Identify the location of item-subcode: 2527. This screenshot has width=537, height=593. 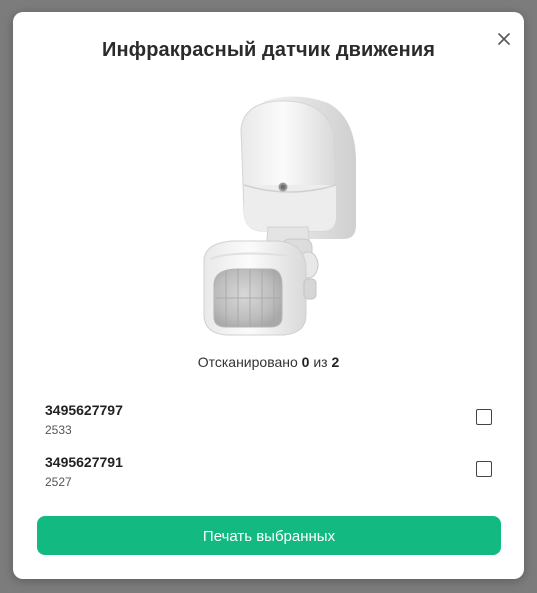
(58, 482).